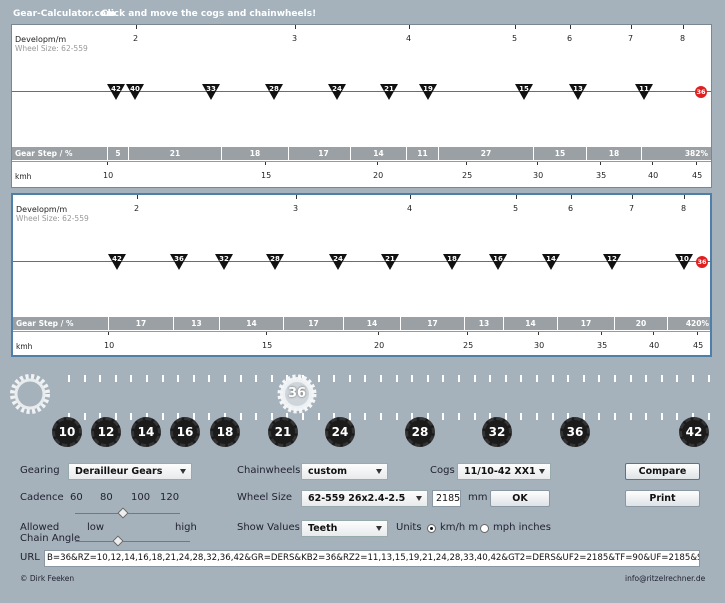  I want to click on cog-marker-label: 24, so click(338, 259).